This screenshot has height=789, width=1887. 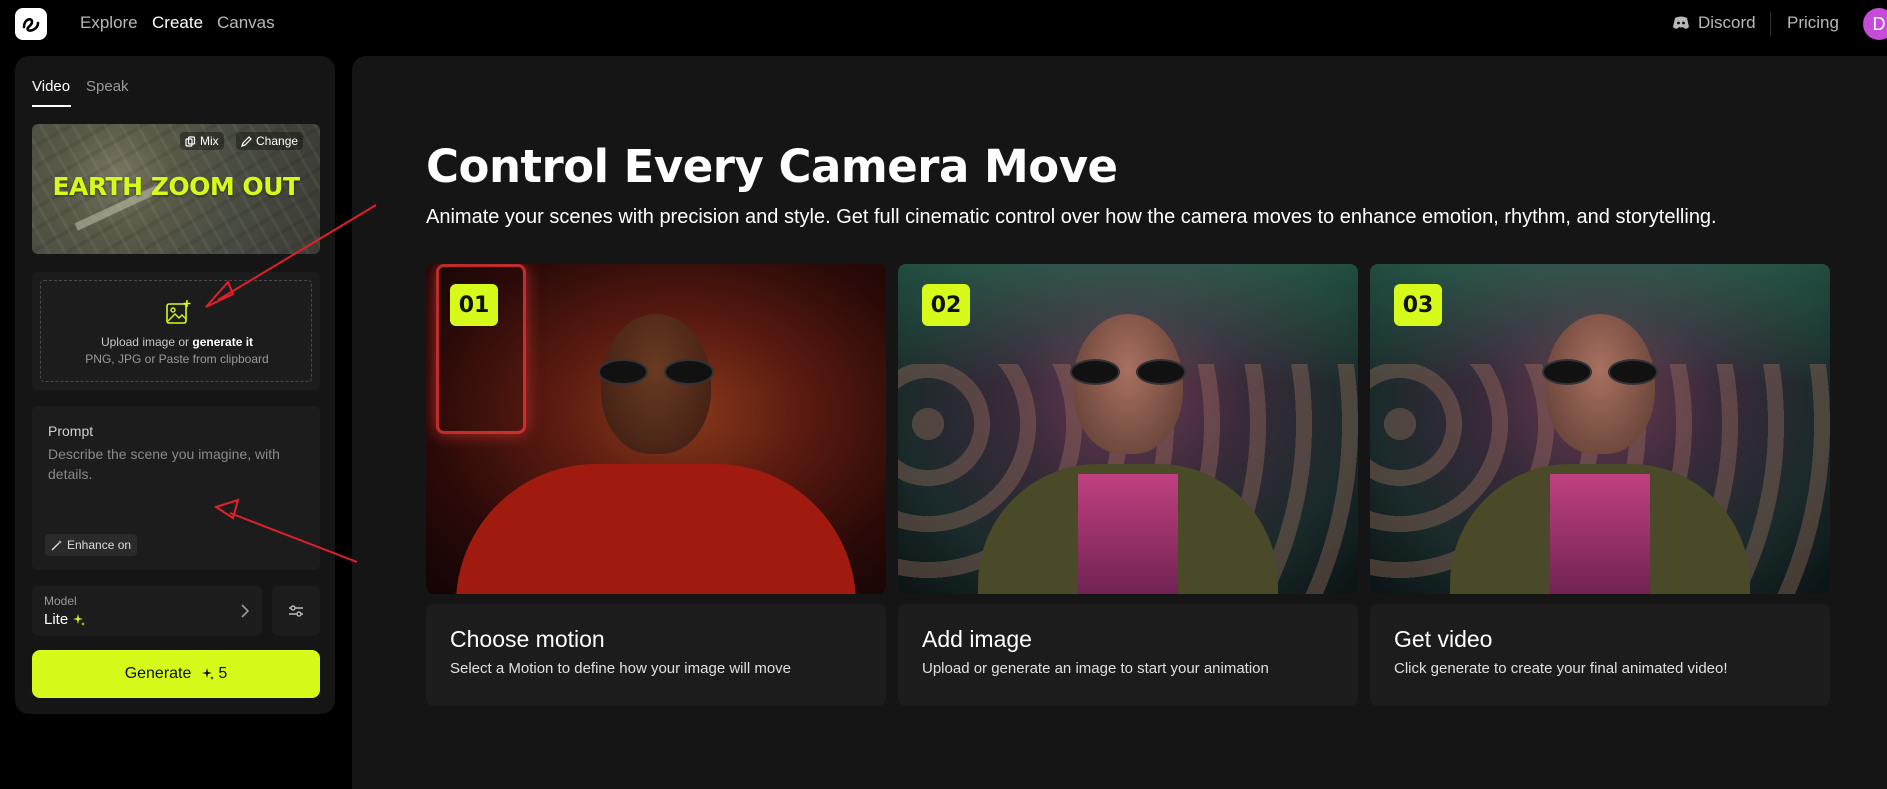 I want to click on mix-label: Mix, so click(x=209, y=141).